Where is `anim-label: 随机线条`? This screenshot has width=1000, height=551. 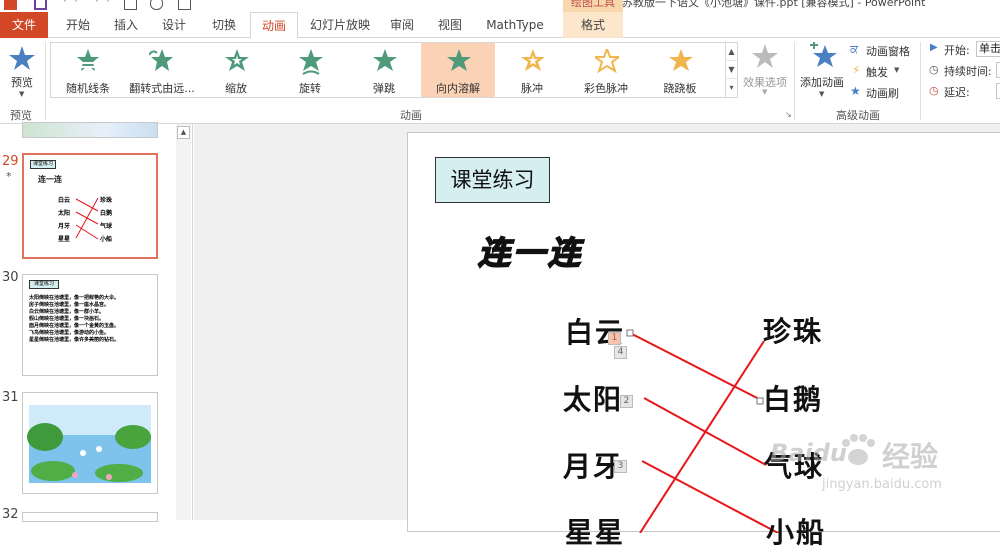
anim-label: 随机线条 is located at coordinates (88, 88).